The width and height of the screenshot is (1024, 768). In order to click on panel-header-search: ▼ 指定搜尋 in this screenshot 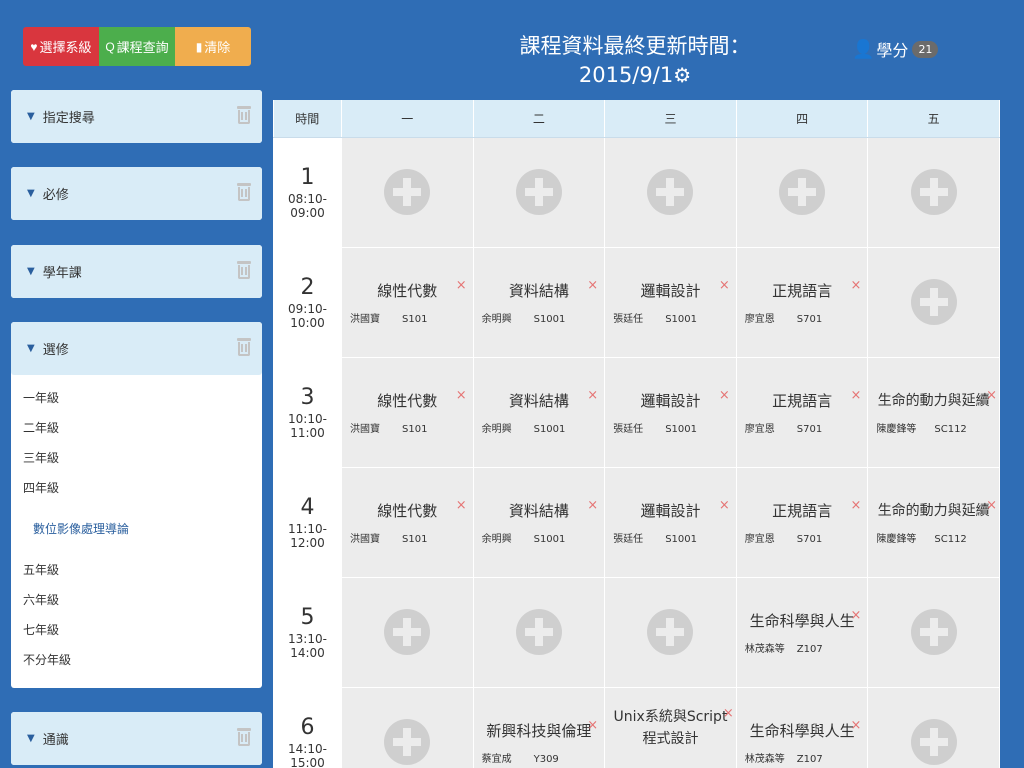, I will do `click(136, 116)`.